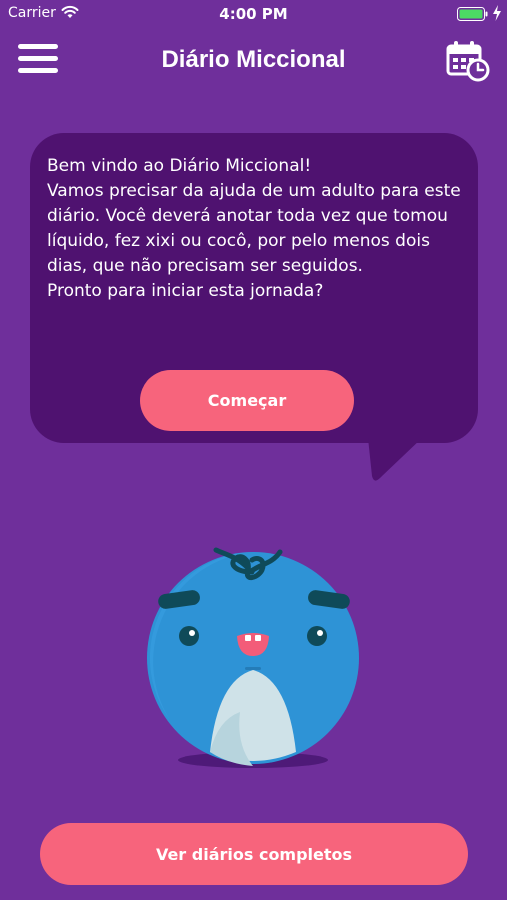 The image size is (507, 900). What do you see at coordinates (253, 657) in the screenshot?
I see `mascot-illustration` at bounding box center [253, 657].